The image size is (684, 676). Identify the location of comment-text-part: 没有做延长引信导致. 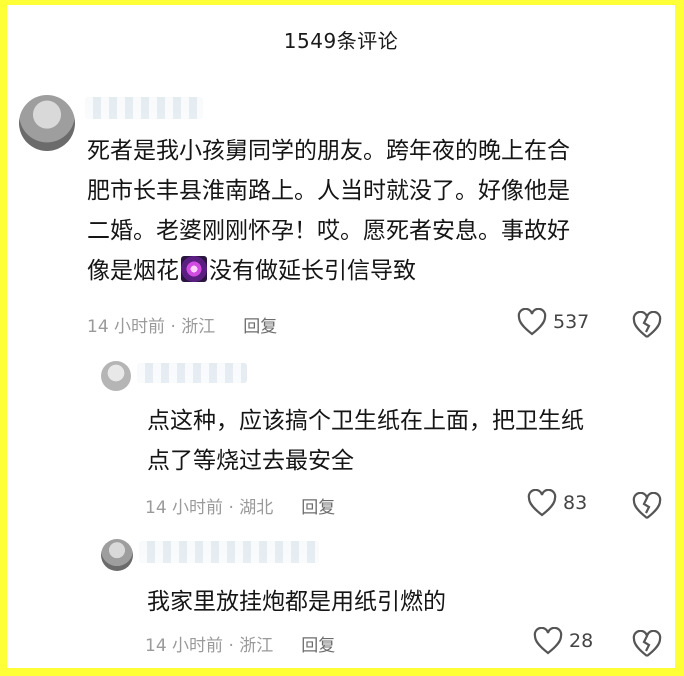
(312, 271).